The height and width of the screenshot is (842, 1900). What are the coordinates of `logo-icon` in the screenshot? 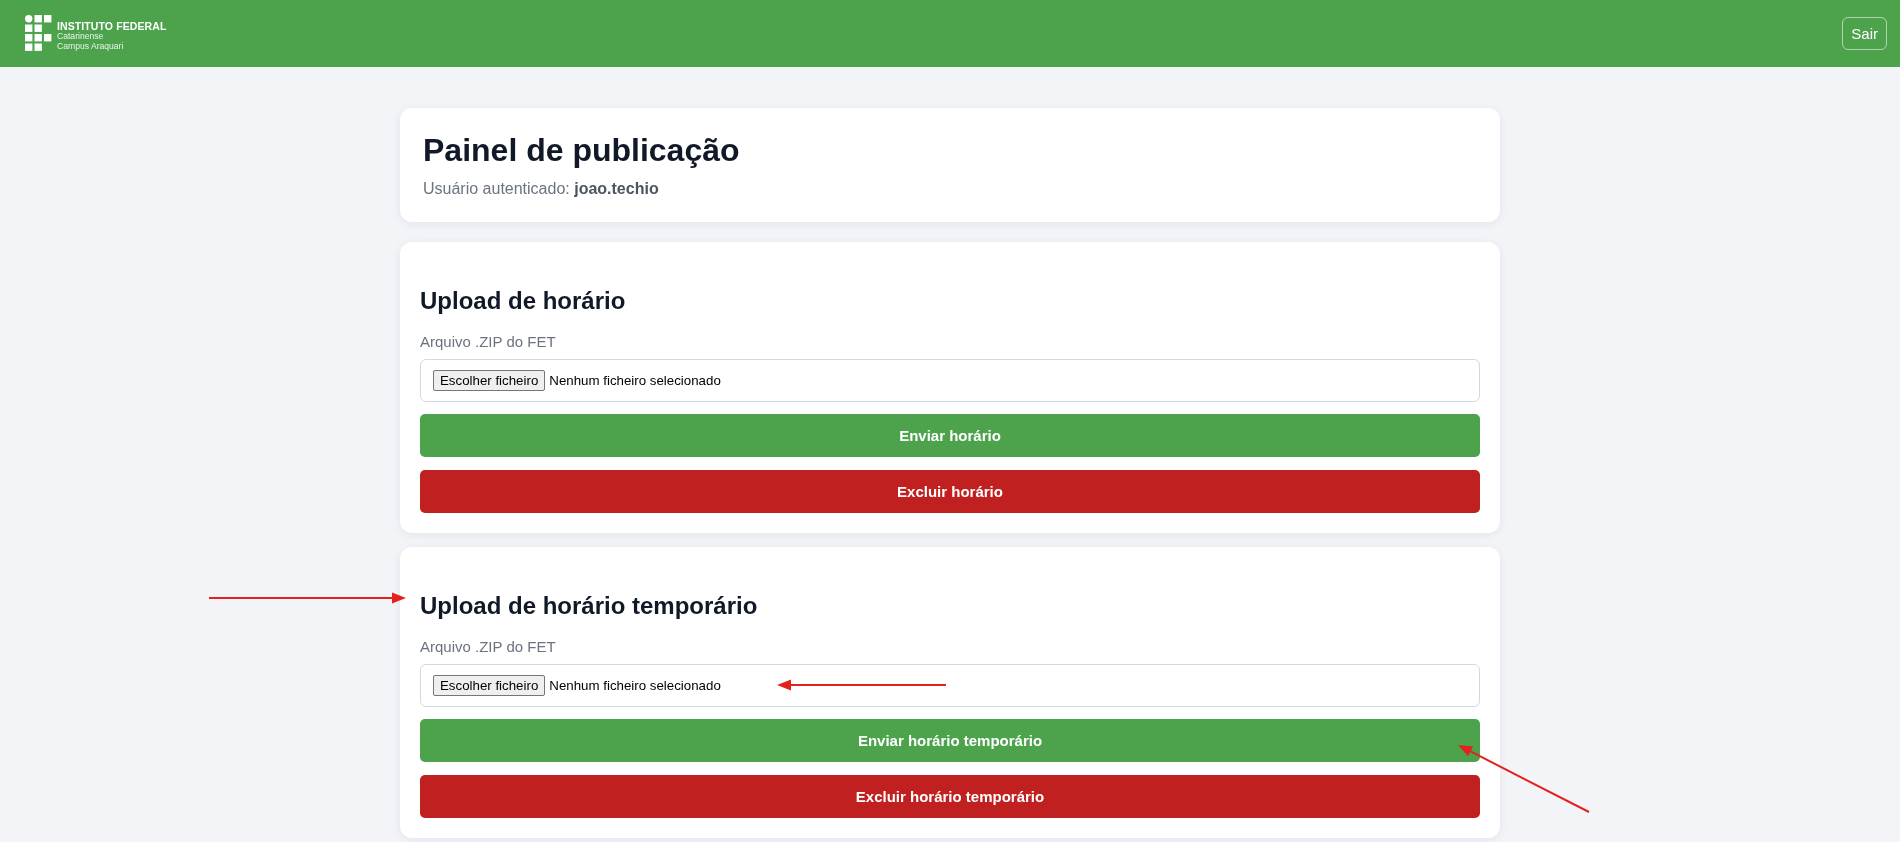 It's located at (38, 33).